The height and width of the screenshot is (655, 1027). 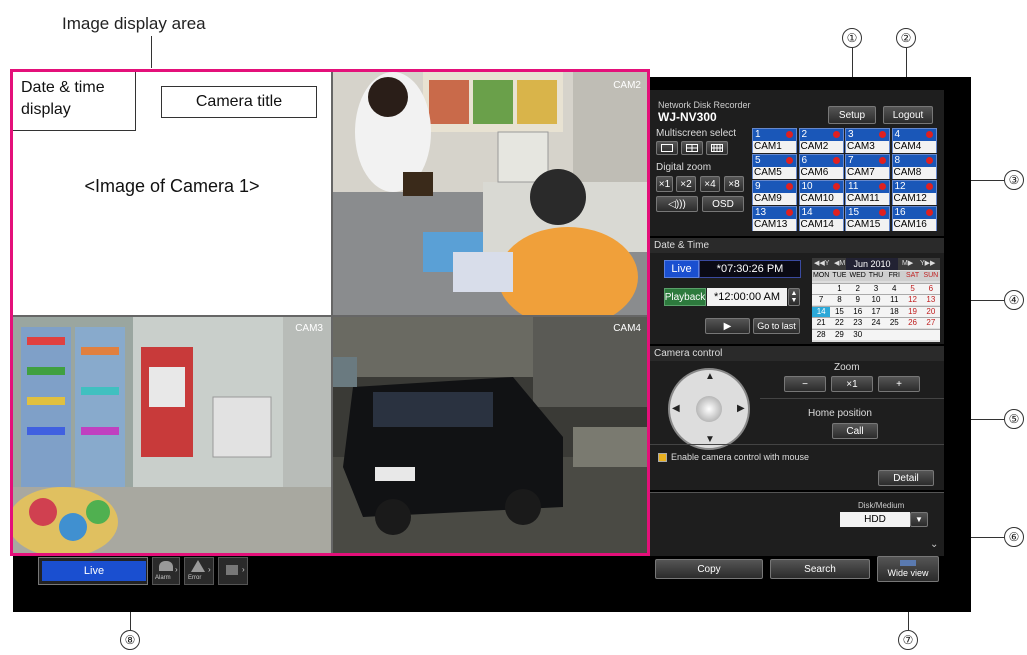 What do you see at coordinates (839, 288) in the screenshot?
I see `calendar-day: 1` at bounding box center [839, 288].